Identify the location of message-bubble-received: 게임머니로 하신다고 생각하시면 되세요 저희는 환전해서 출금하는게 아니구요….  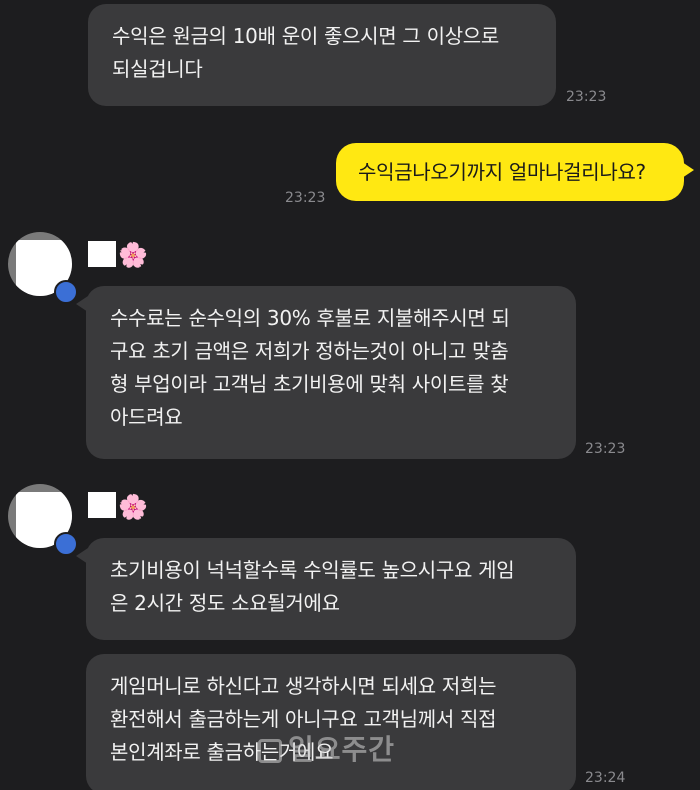
(331, 722).